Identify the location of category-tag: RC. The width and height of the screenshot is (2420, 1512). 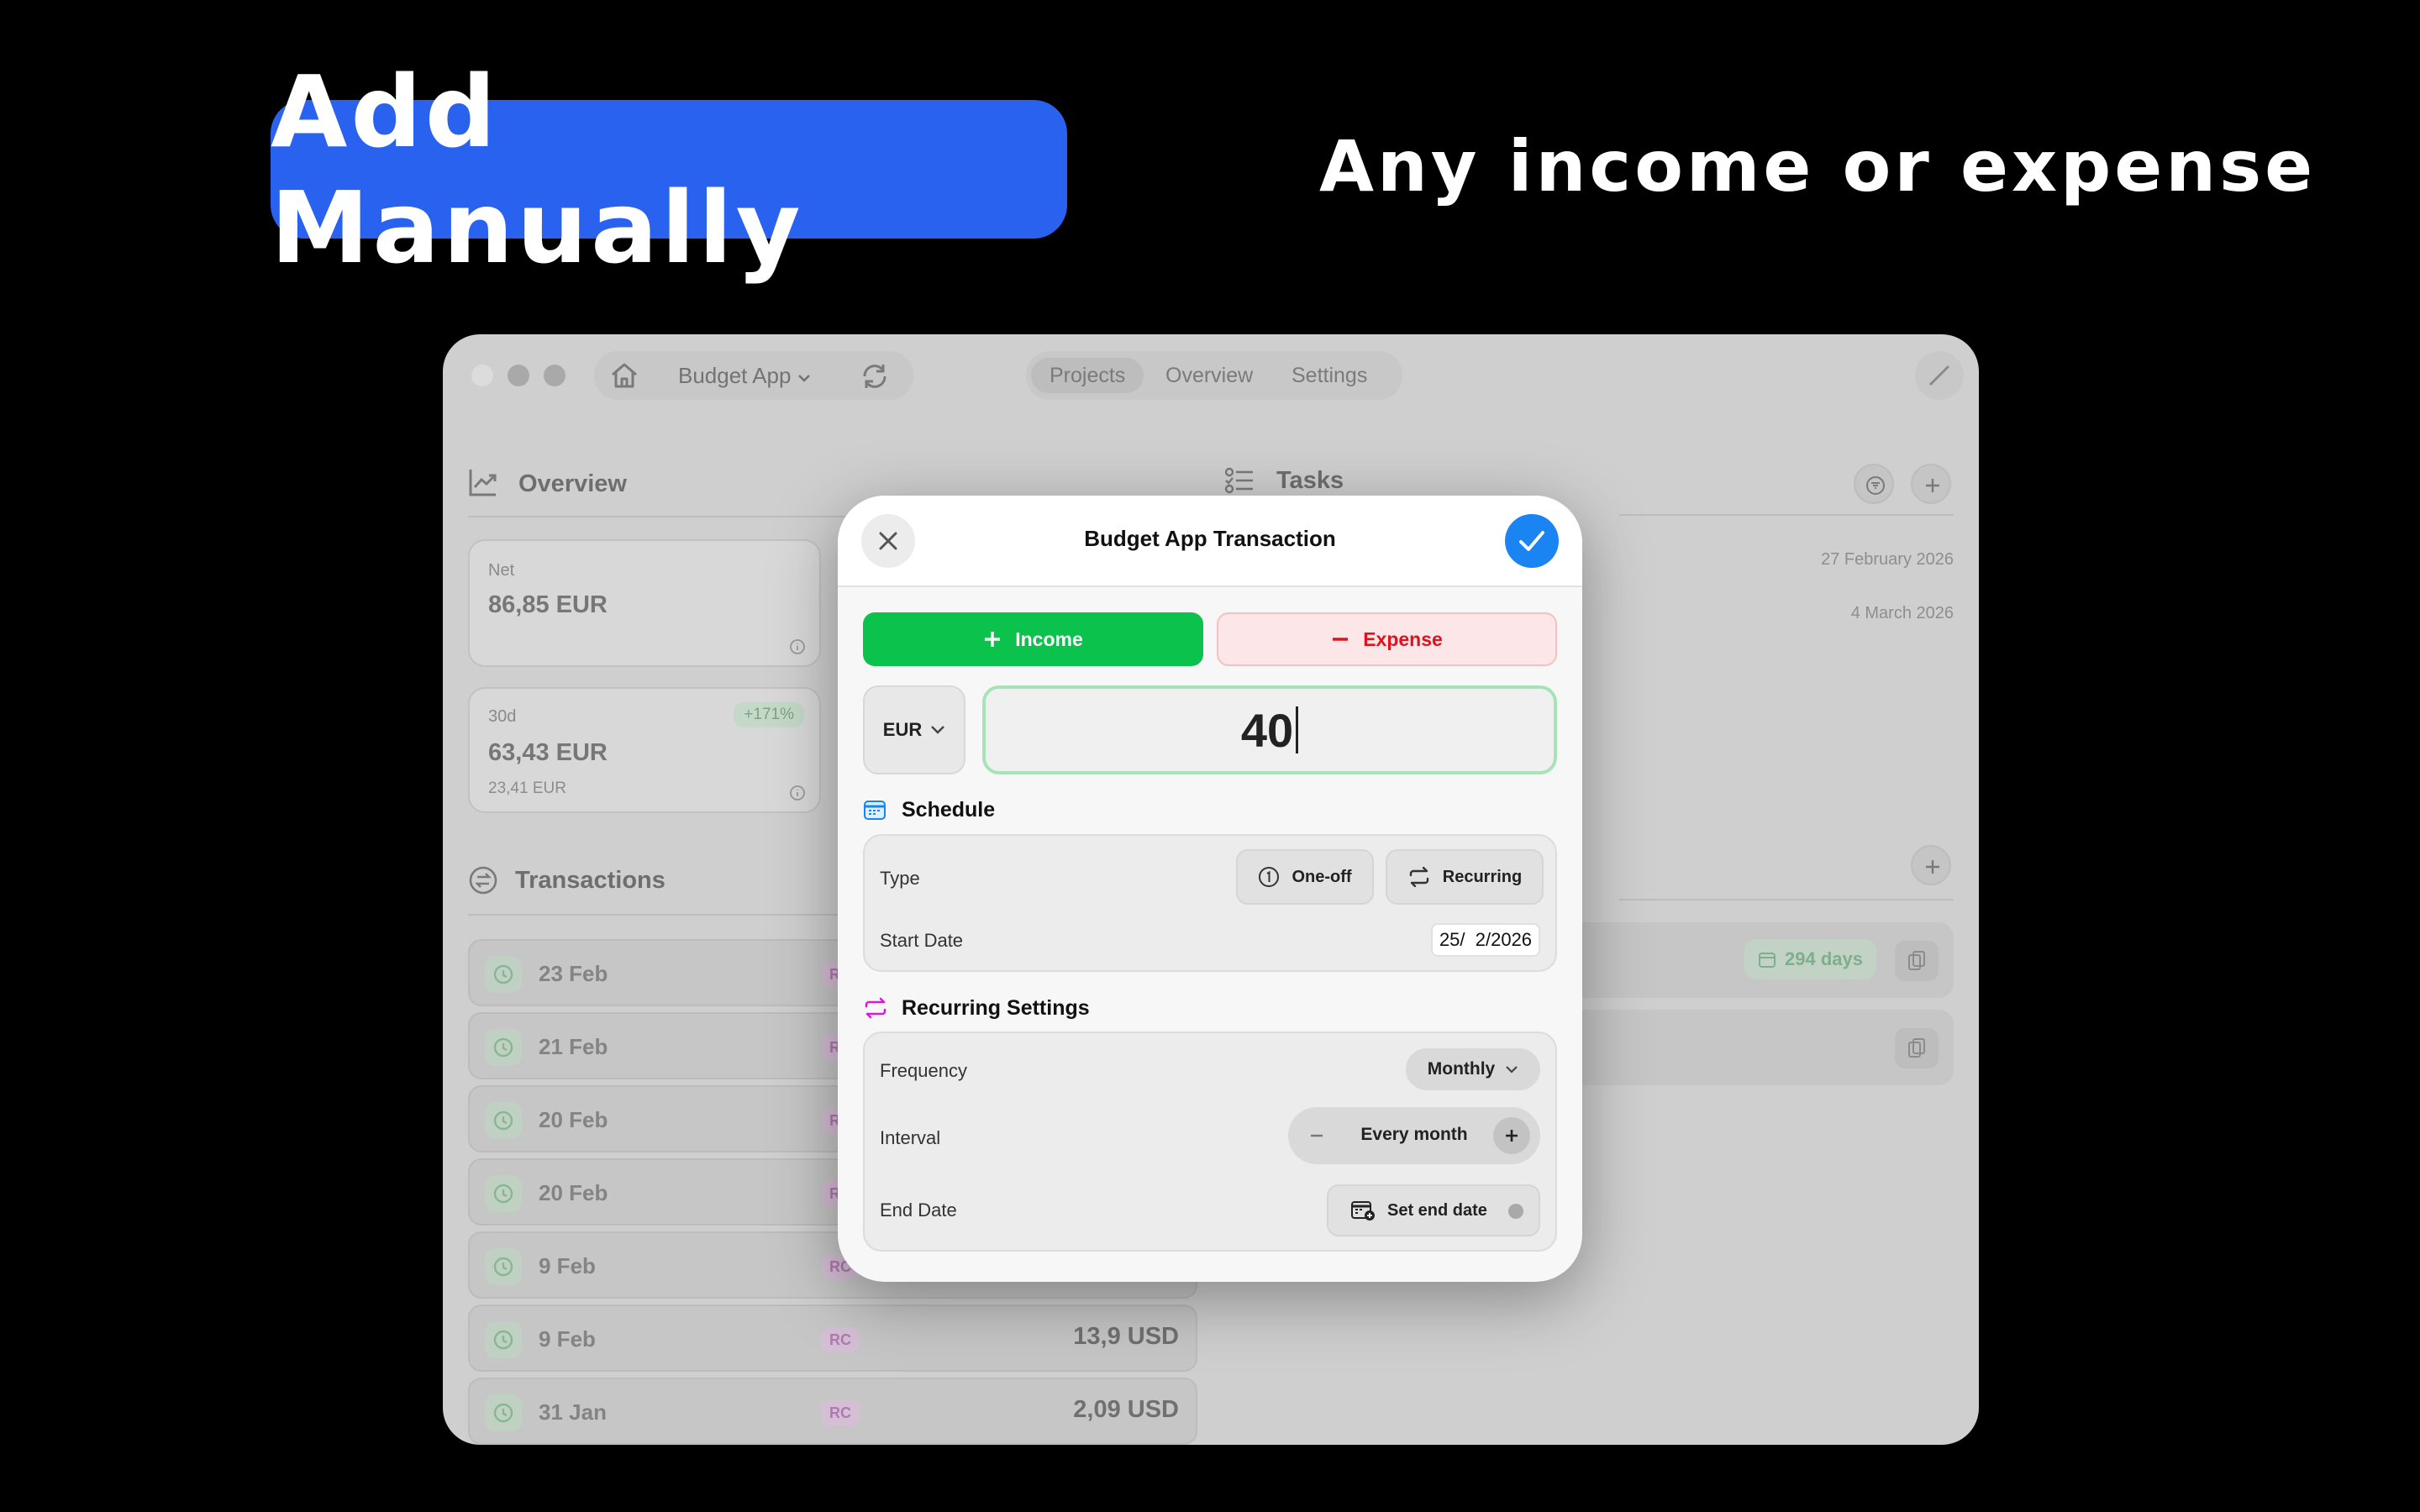
(840, 1339).